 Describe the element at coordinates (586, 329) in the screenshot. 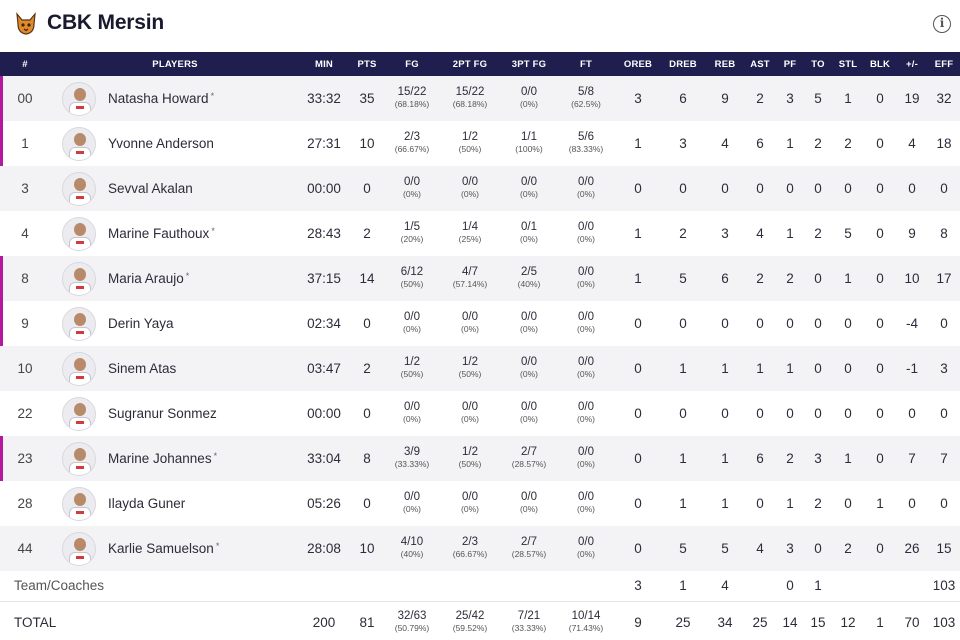

I see `free-throws-pct: (0%)` at that location.